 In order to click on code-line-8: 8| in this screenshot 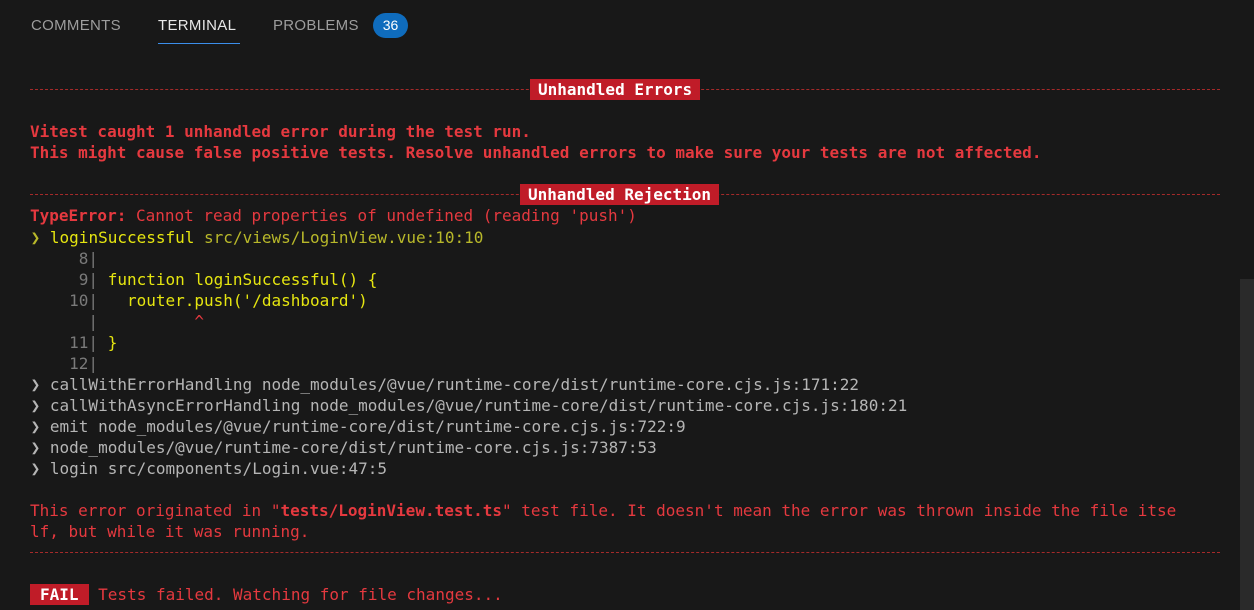, I will do `click(59, 258)`.